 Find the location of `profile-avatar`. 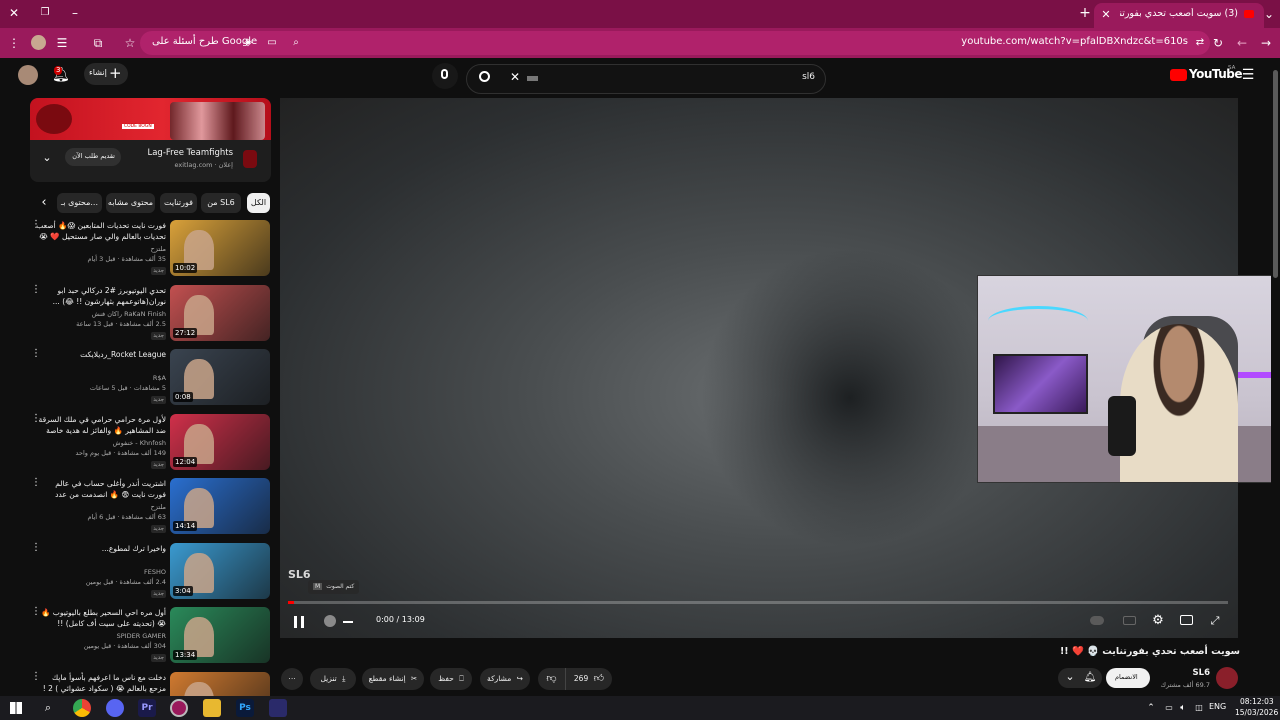

profile-avatar is located at coordinates (38, 42).